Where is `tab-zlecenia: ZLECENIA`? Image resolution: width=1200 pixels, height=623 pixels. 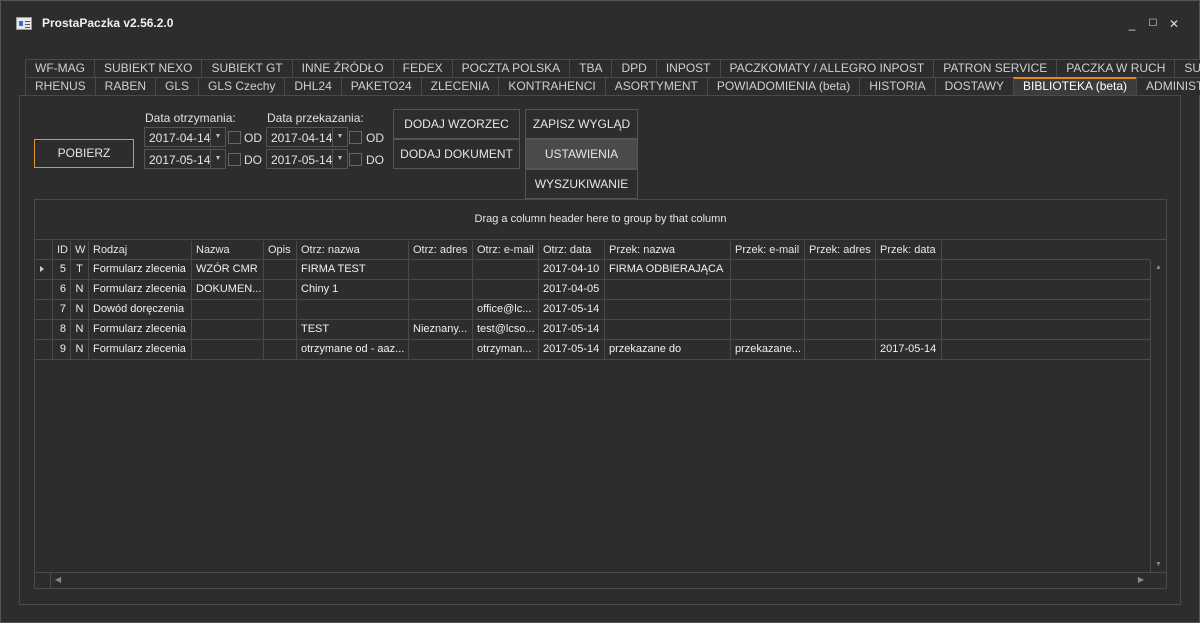
tab-zlecenia: ZLECENIA is located at coordinates (460, 86).